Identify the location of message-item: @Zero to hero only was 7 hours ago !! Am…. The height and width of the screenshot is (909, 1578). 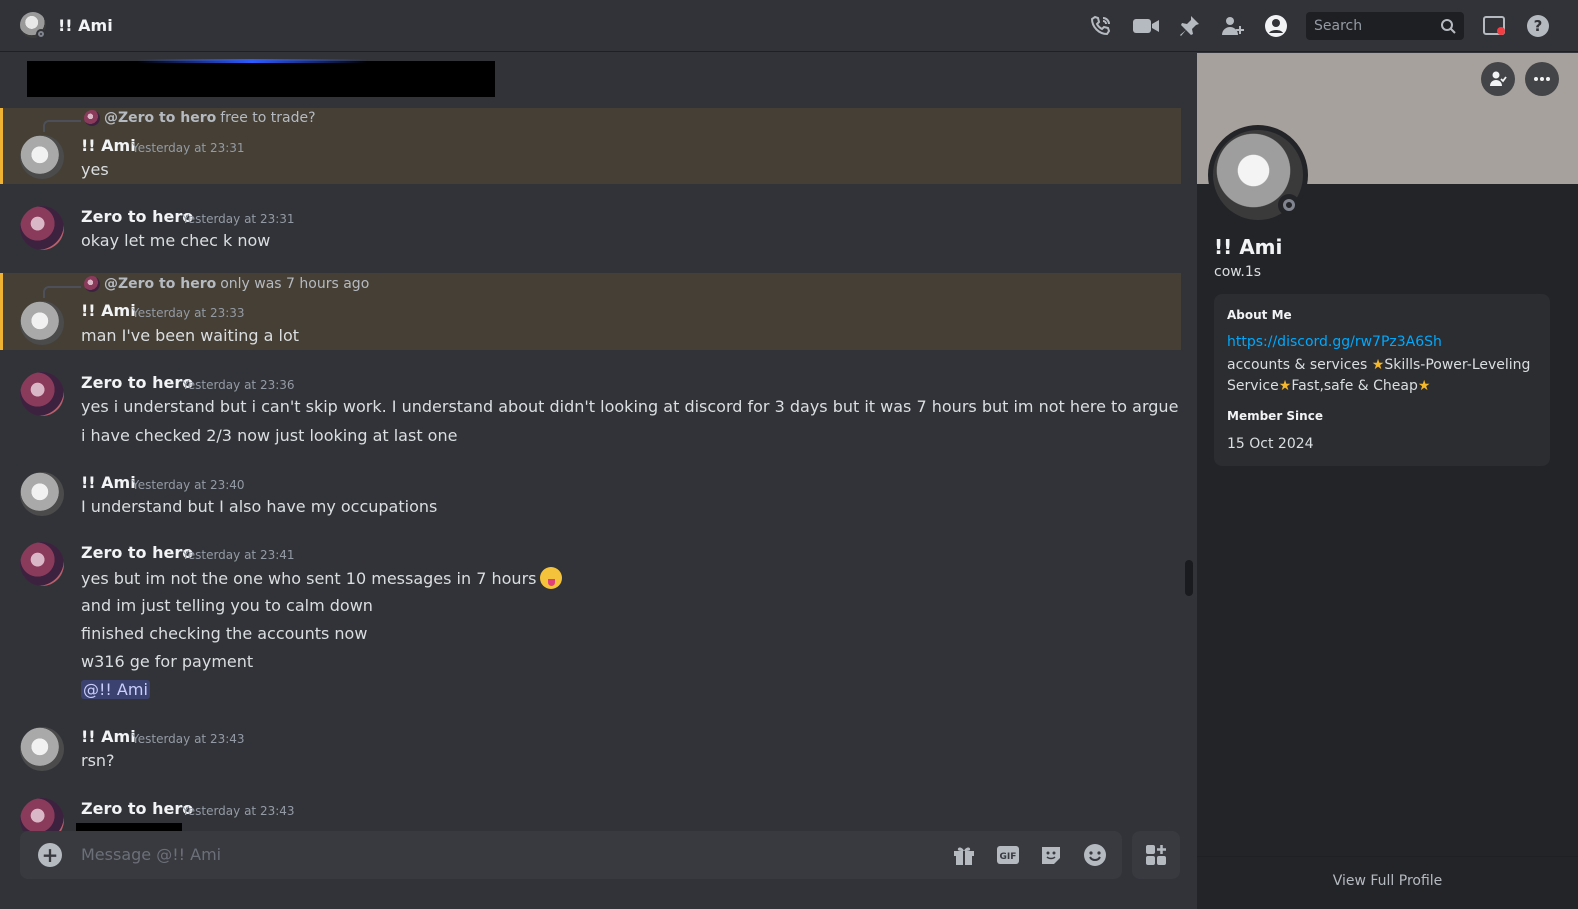
(590, 311).